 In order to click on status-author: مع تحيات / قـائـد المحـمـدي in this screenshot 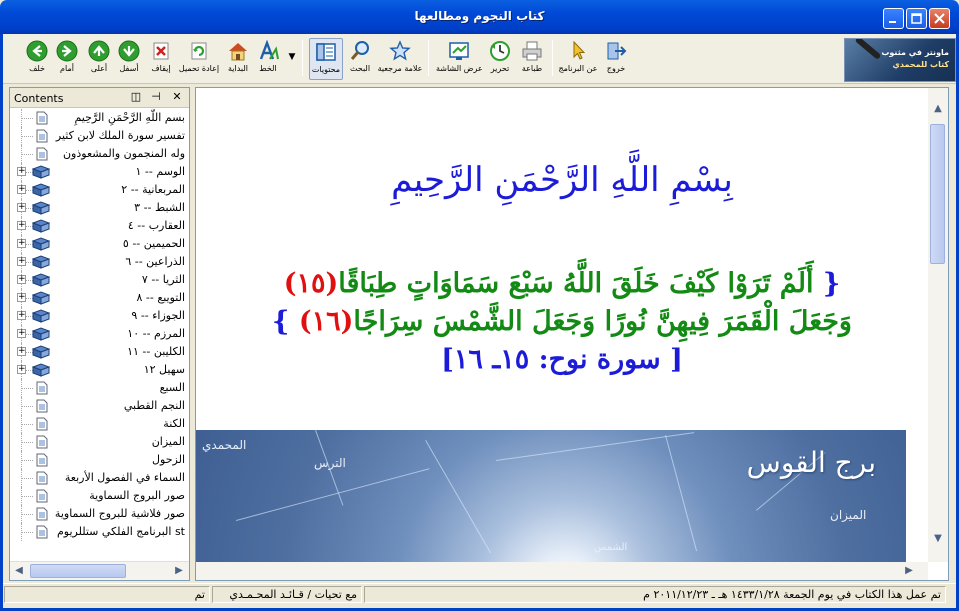, I will do `click(287, 594)`.